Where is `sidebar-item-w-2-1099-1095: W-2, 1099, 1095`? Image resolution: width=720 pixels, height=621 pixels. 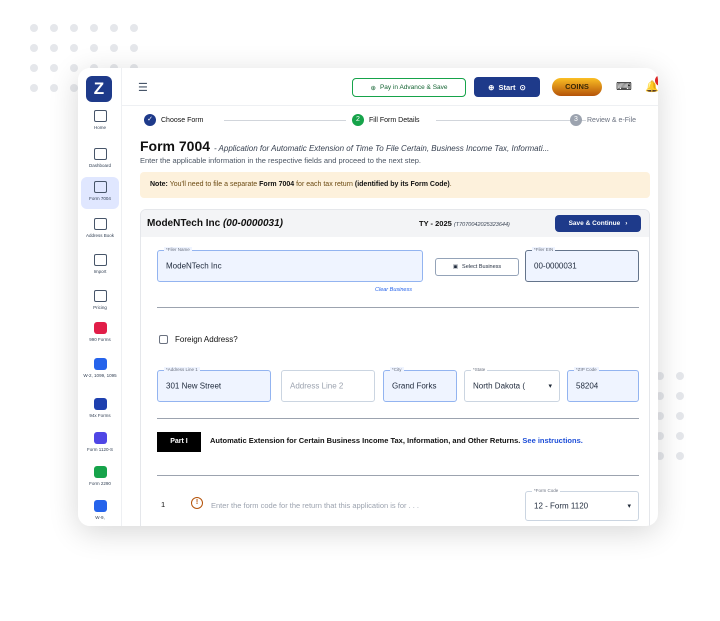 sidebar-item-w-2-1099-1095: W-2, 1099, 1095 is located at coordinates (100, 368).